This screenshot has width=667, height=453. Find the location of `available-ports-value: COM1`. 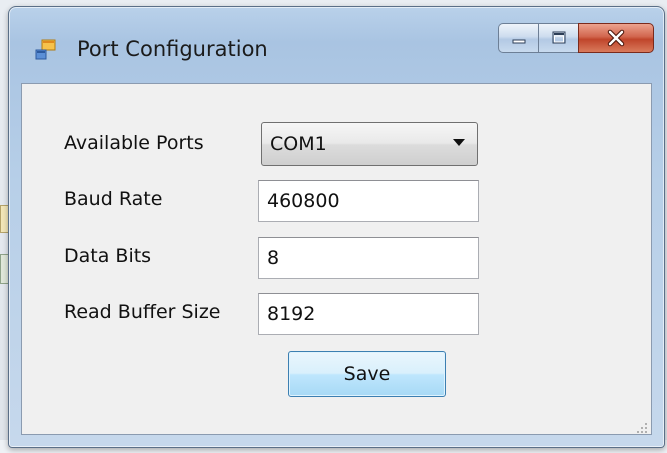

available-ports-value: COM1 is located at coordinates (298, 144).